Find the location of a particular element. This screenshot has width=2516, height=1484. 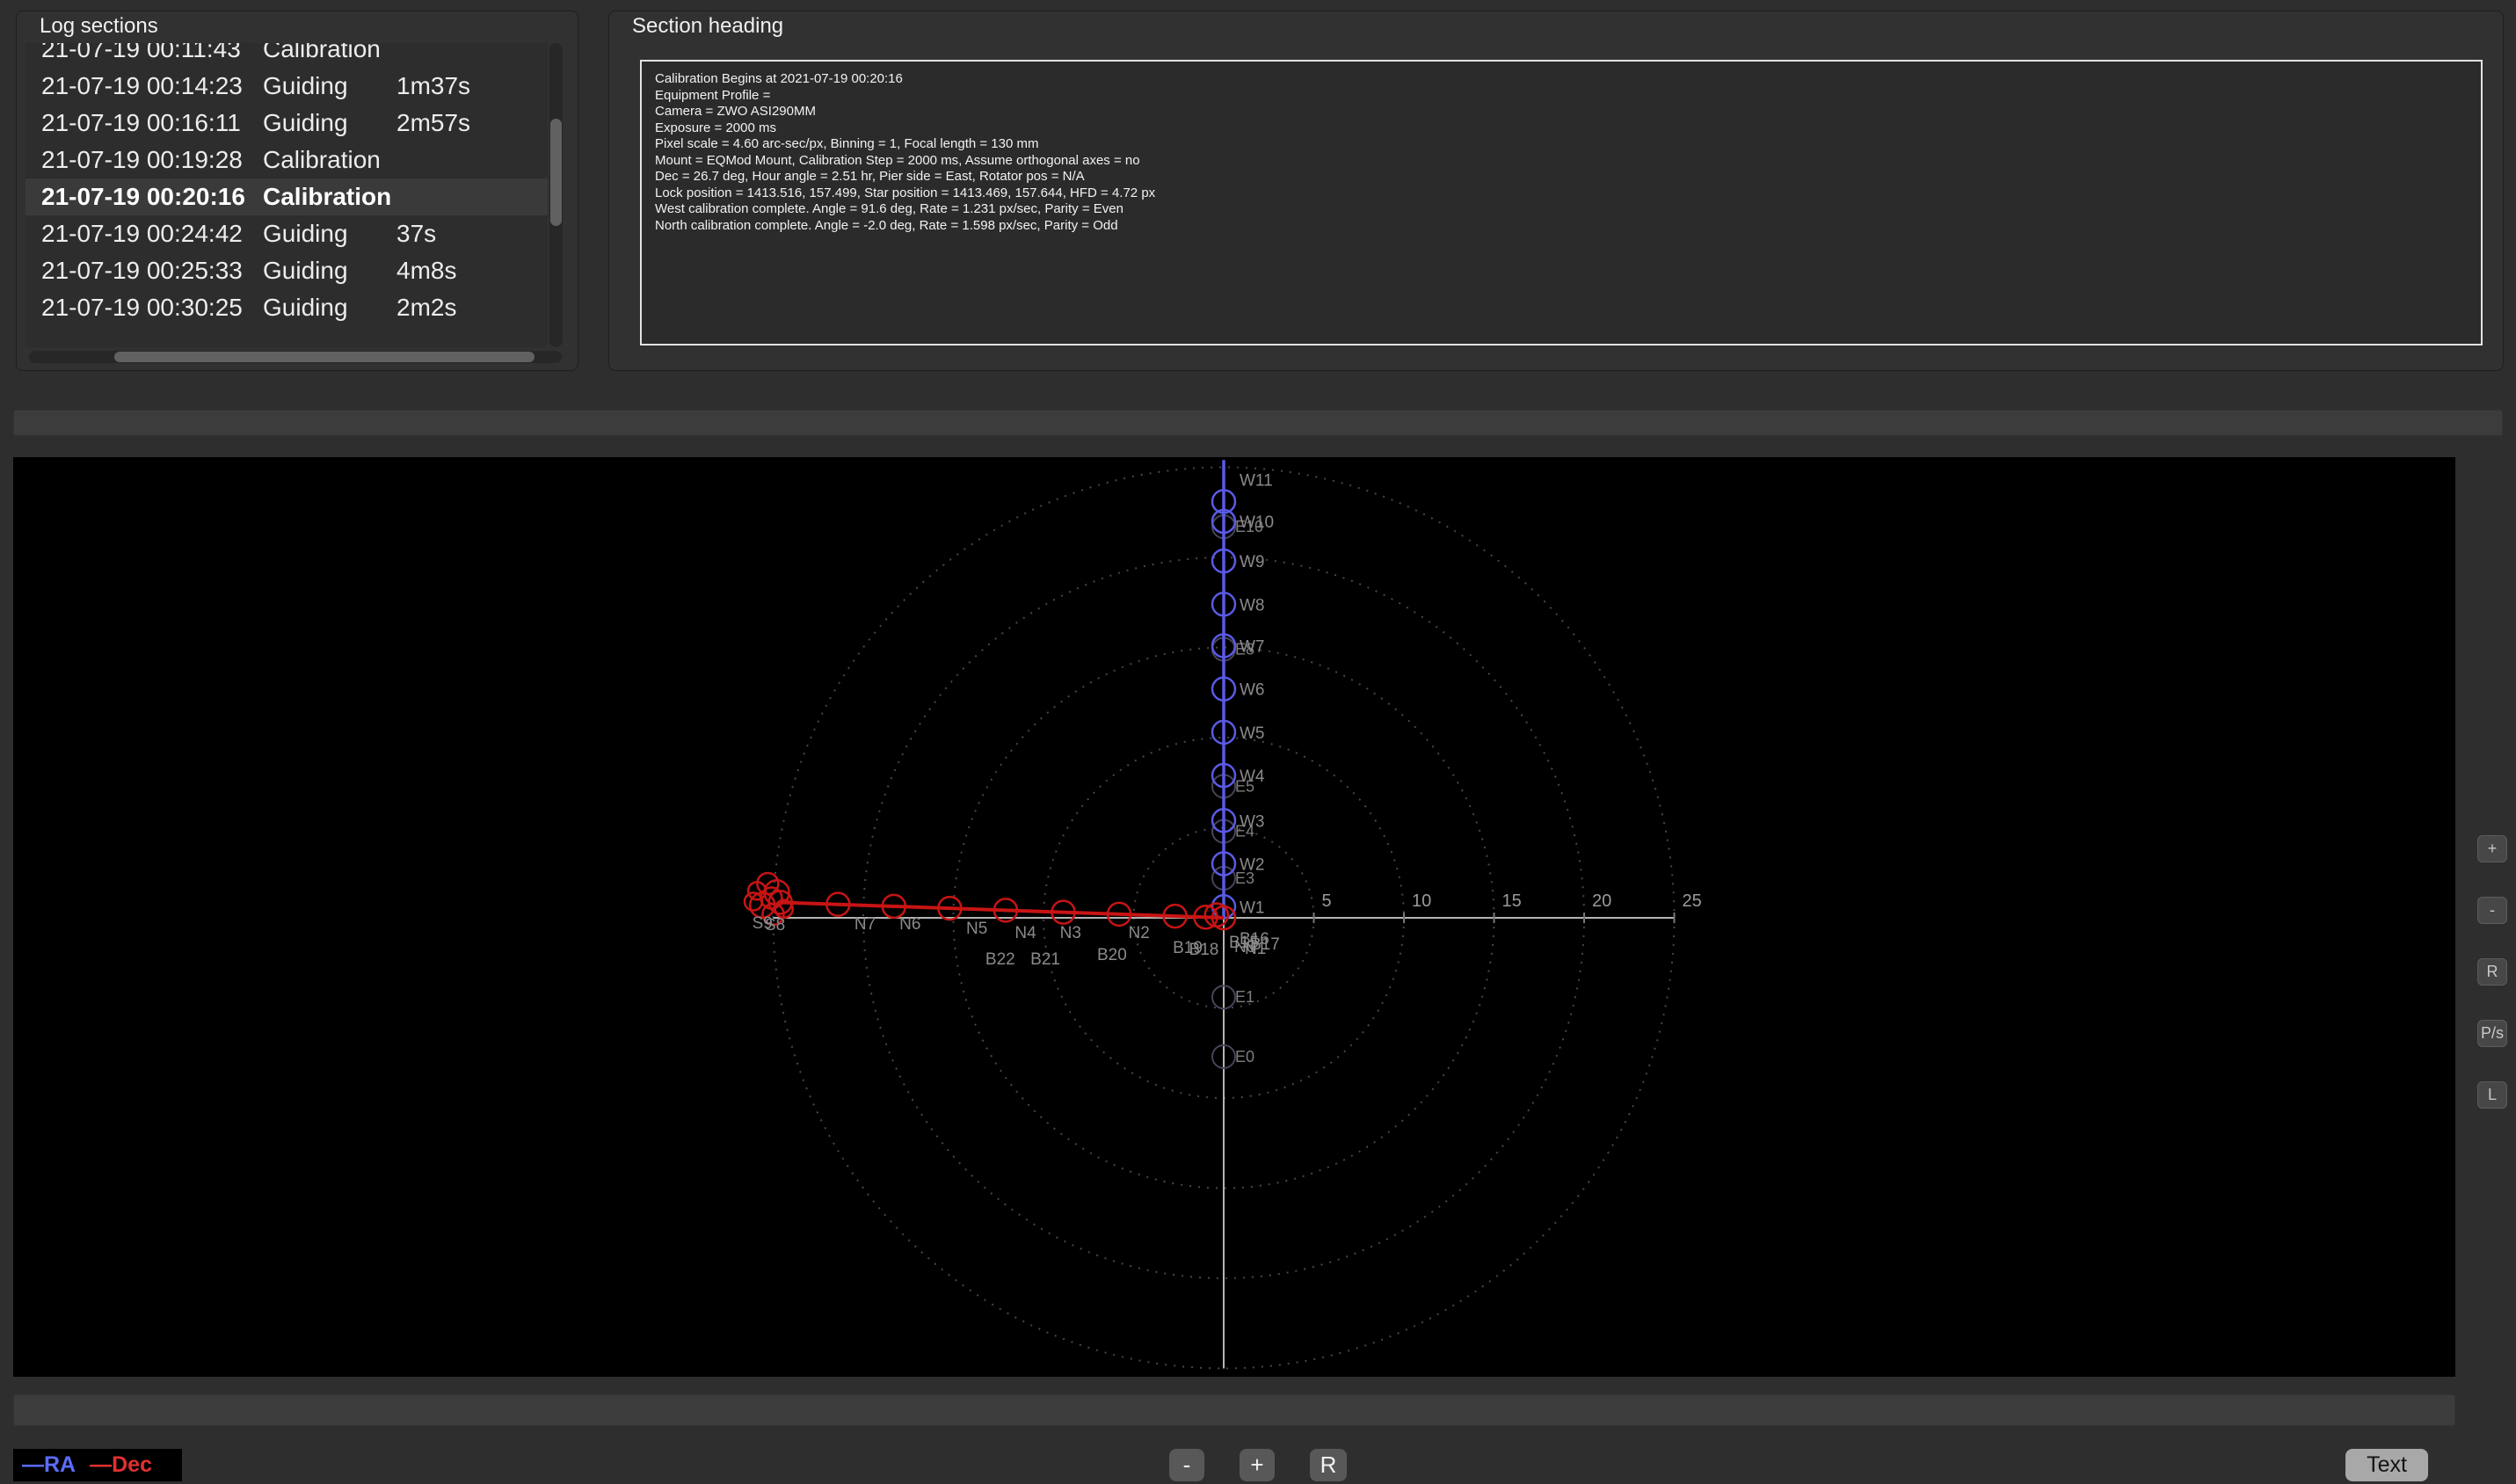

collapsed-bottom-bar is located at coordinates (1234, 1410).